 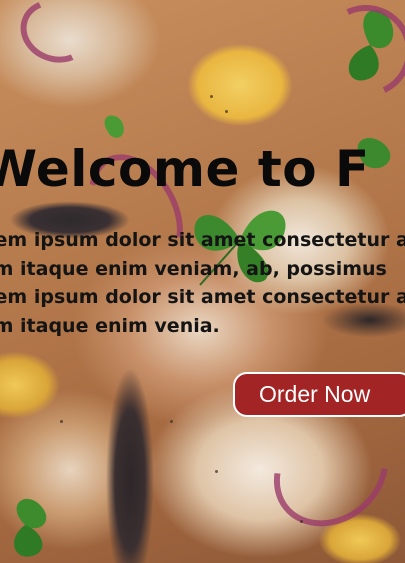 I want to click on order-now-button: Order Now, so click(x=319, y=394).